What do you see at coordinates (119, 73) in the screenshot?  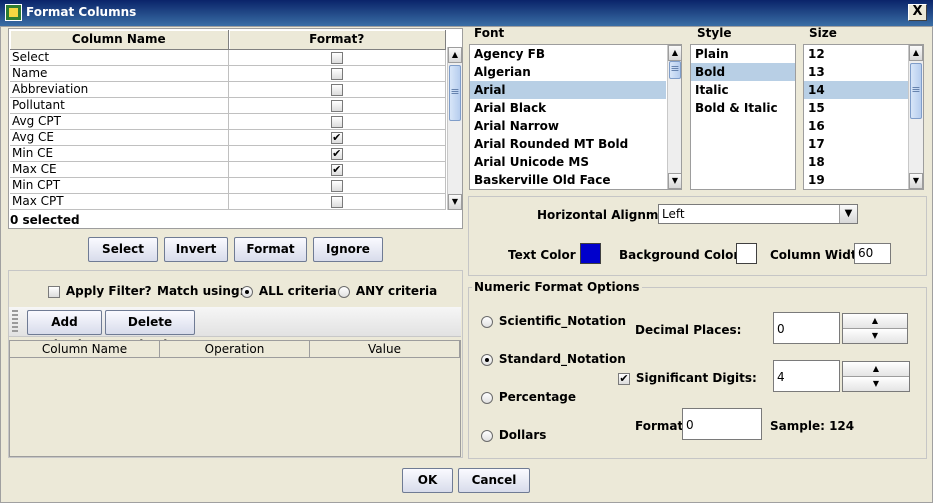 I see `column-name-cell: Name` at bounding box center [119, 73].